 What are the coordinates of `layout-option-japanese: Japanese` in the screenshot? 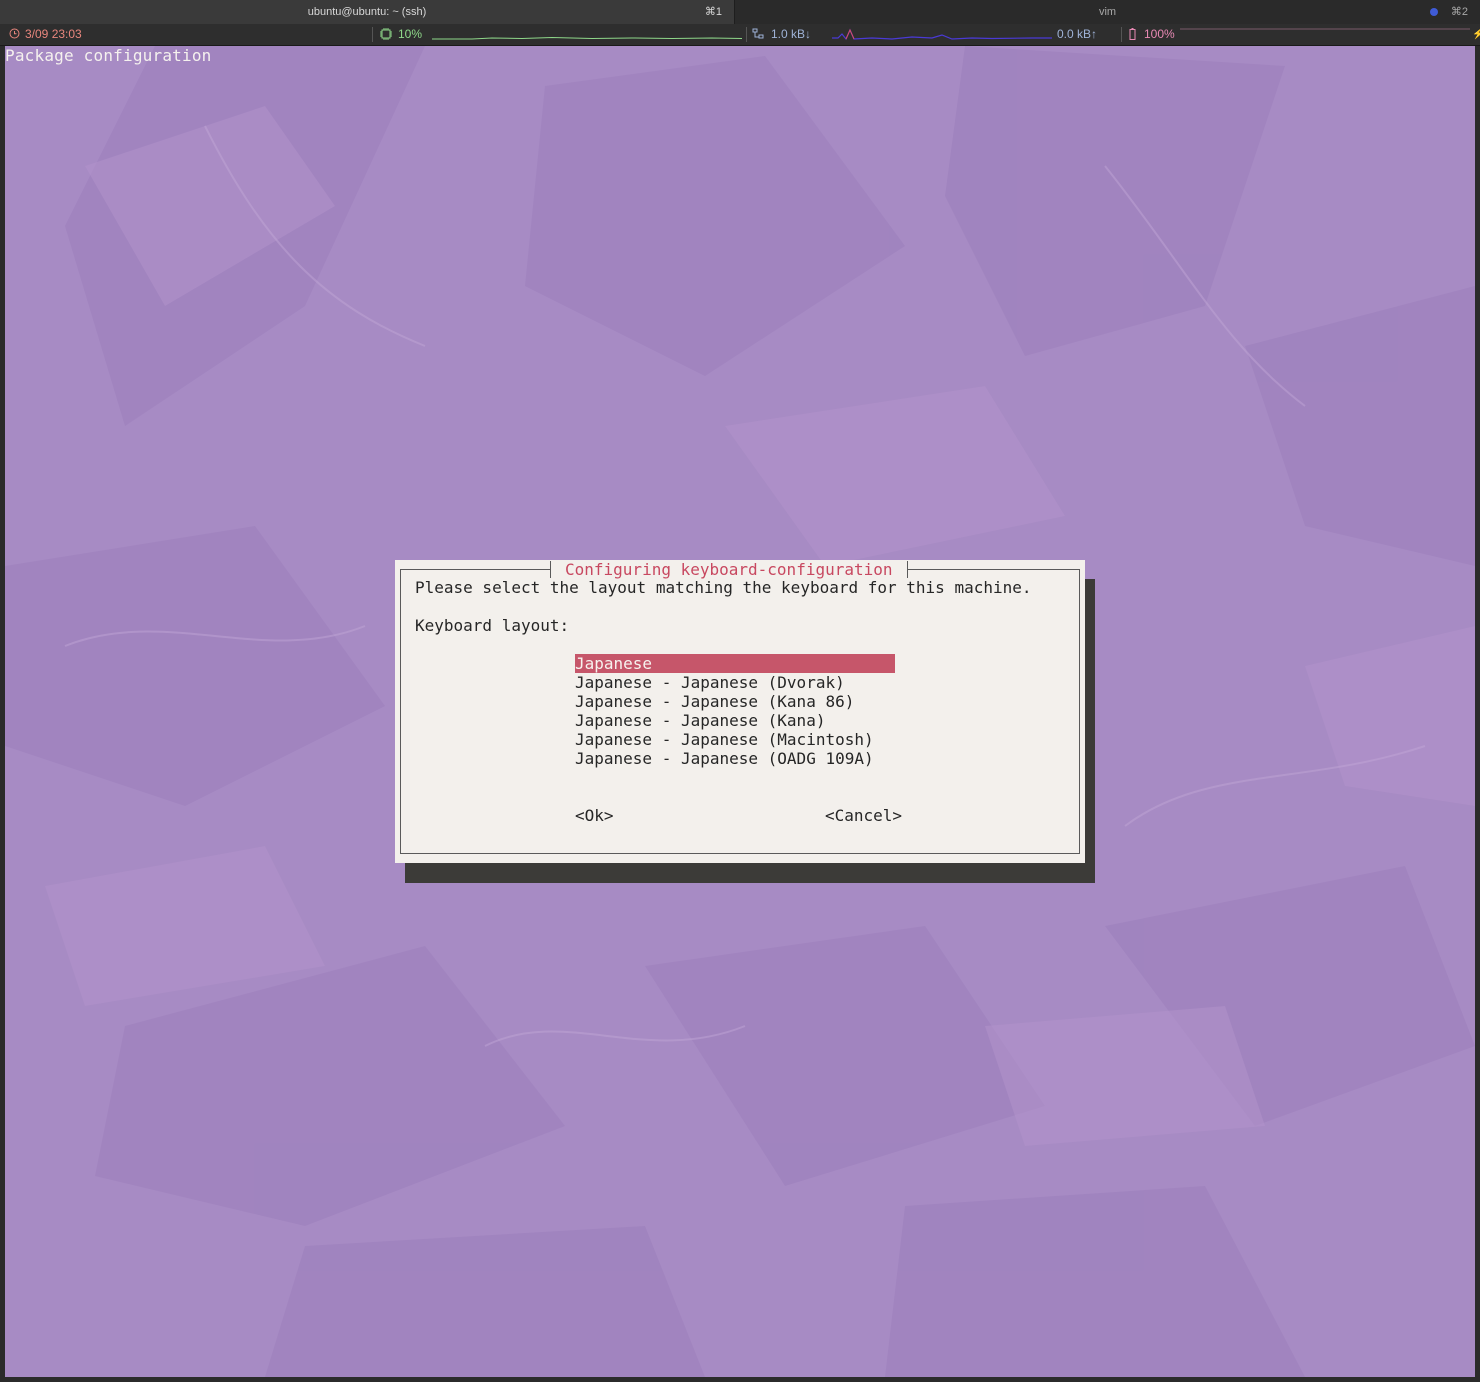 It's located at (735, 663).